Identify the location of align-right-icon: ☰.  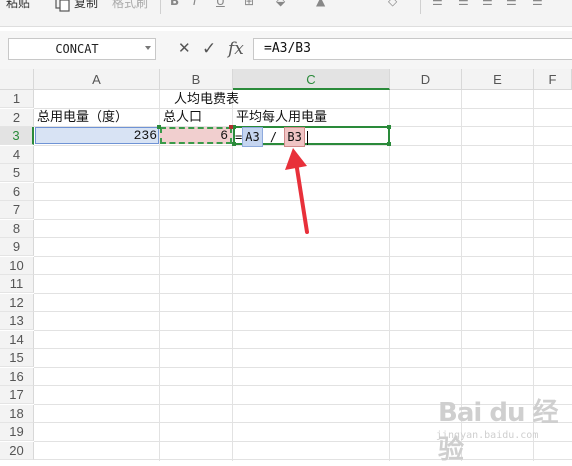
(487, 4).